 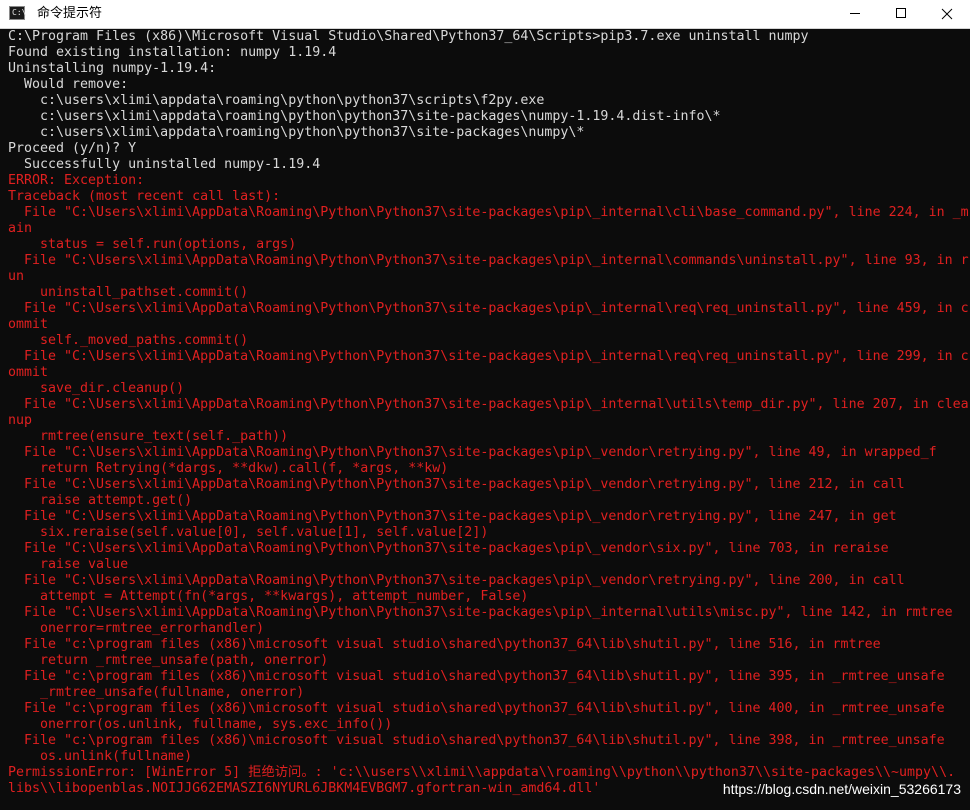 I want to click on console-line: ERROR: Exception:, so click(x=76, y=180).